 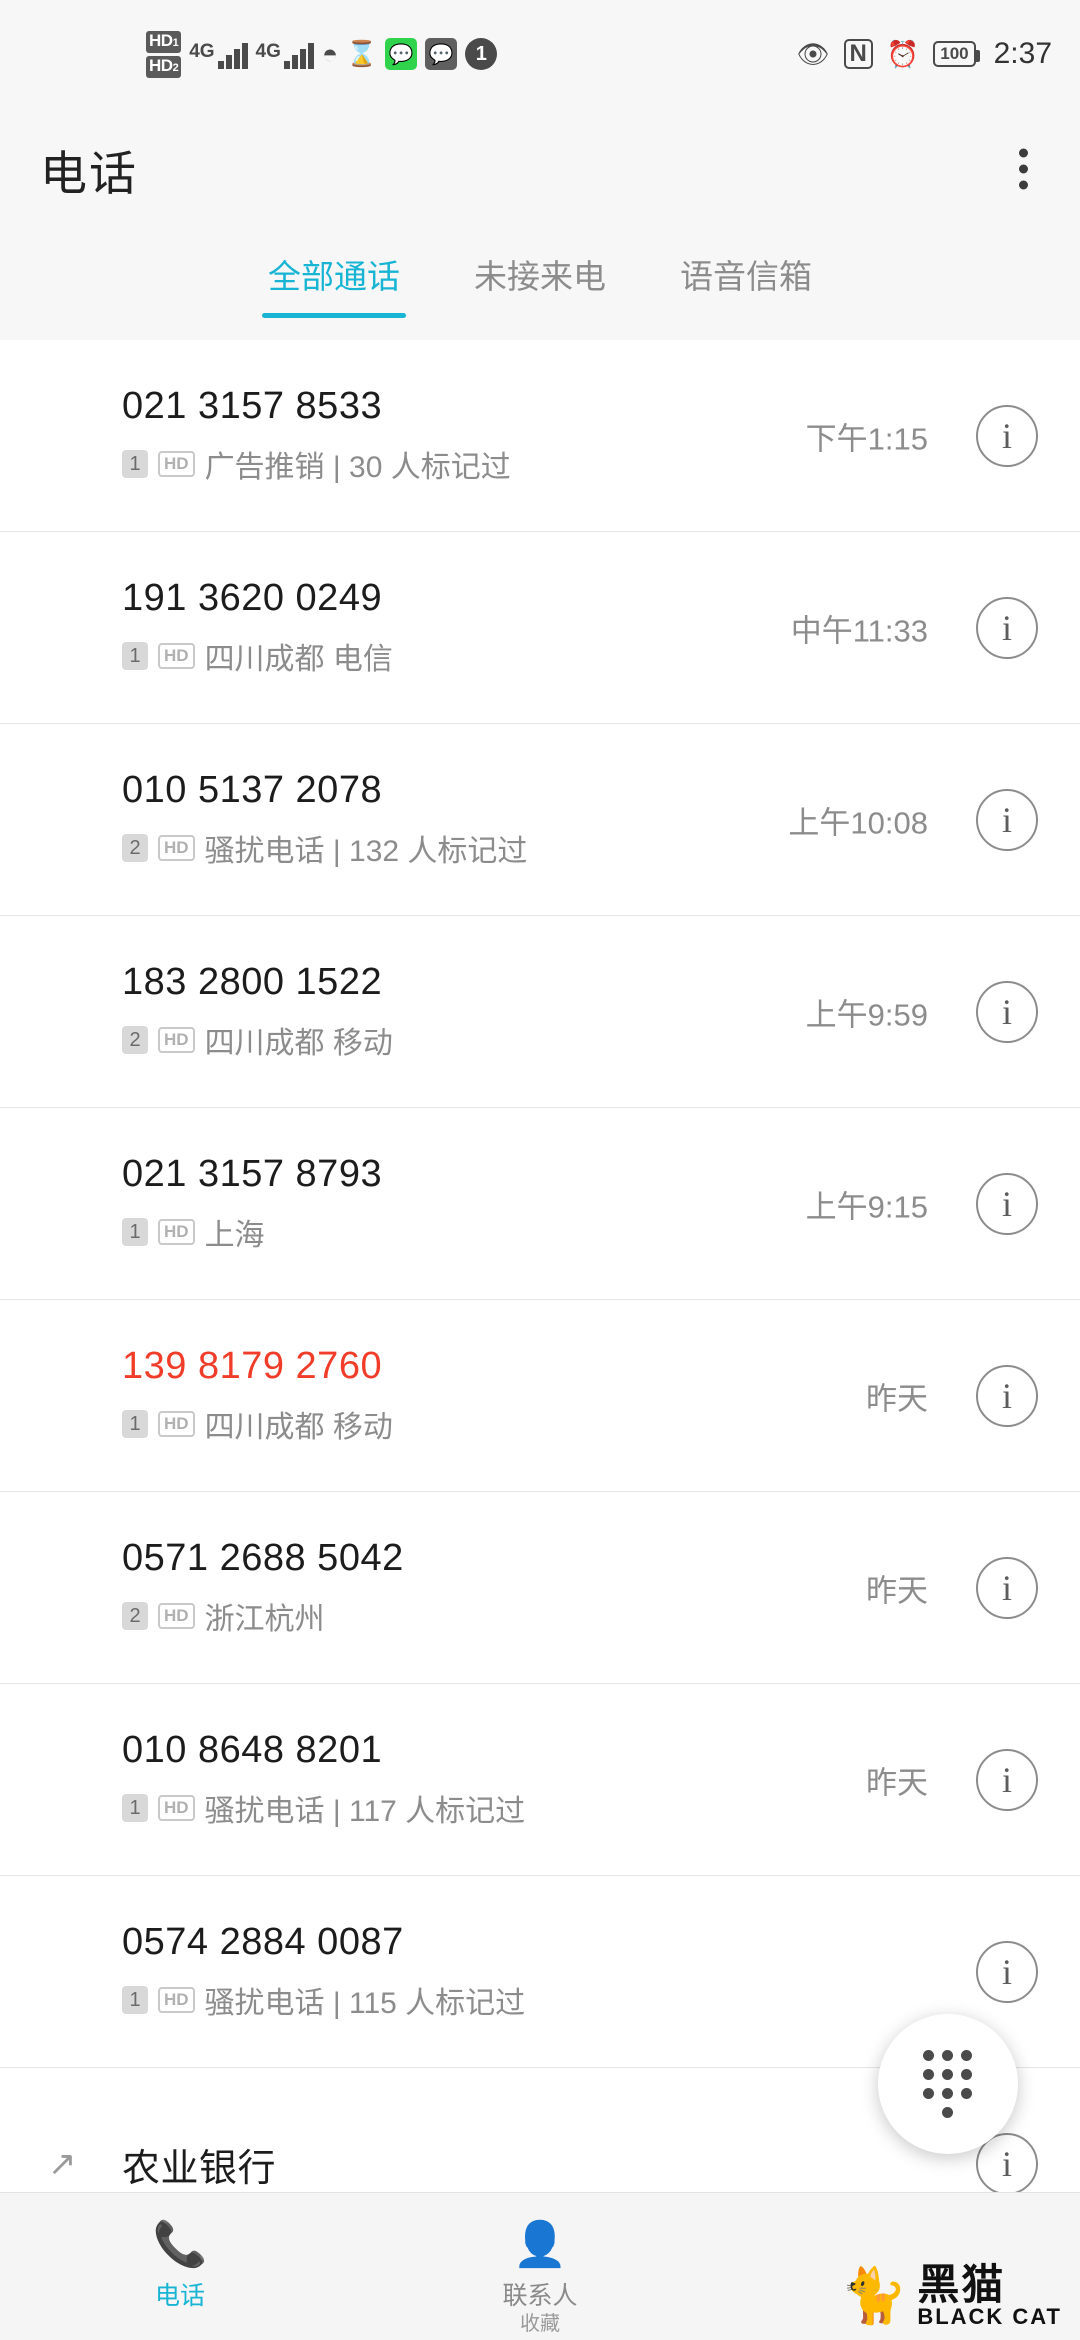 What do you see at coordinates (202, 51) in the screenshot?
I see `sim1-network-label: 4G` at bounding box center [202, 51].